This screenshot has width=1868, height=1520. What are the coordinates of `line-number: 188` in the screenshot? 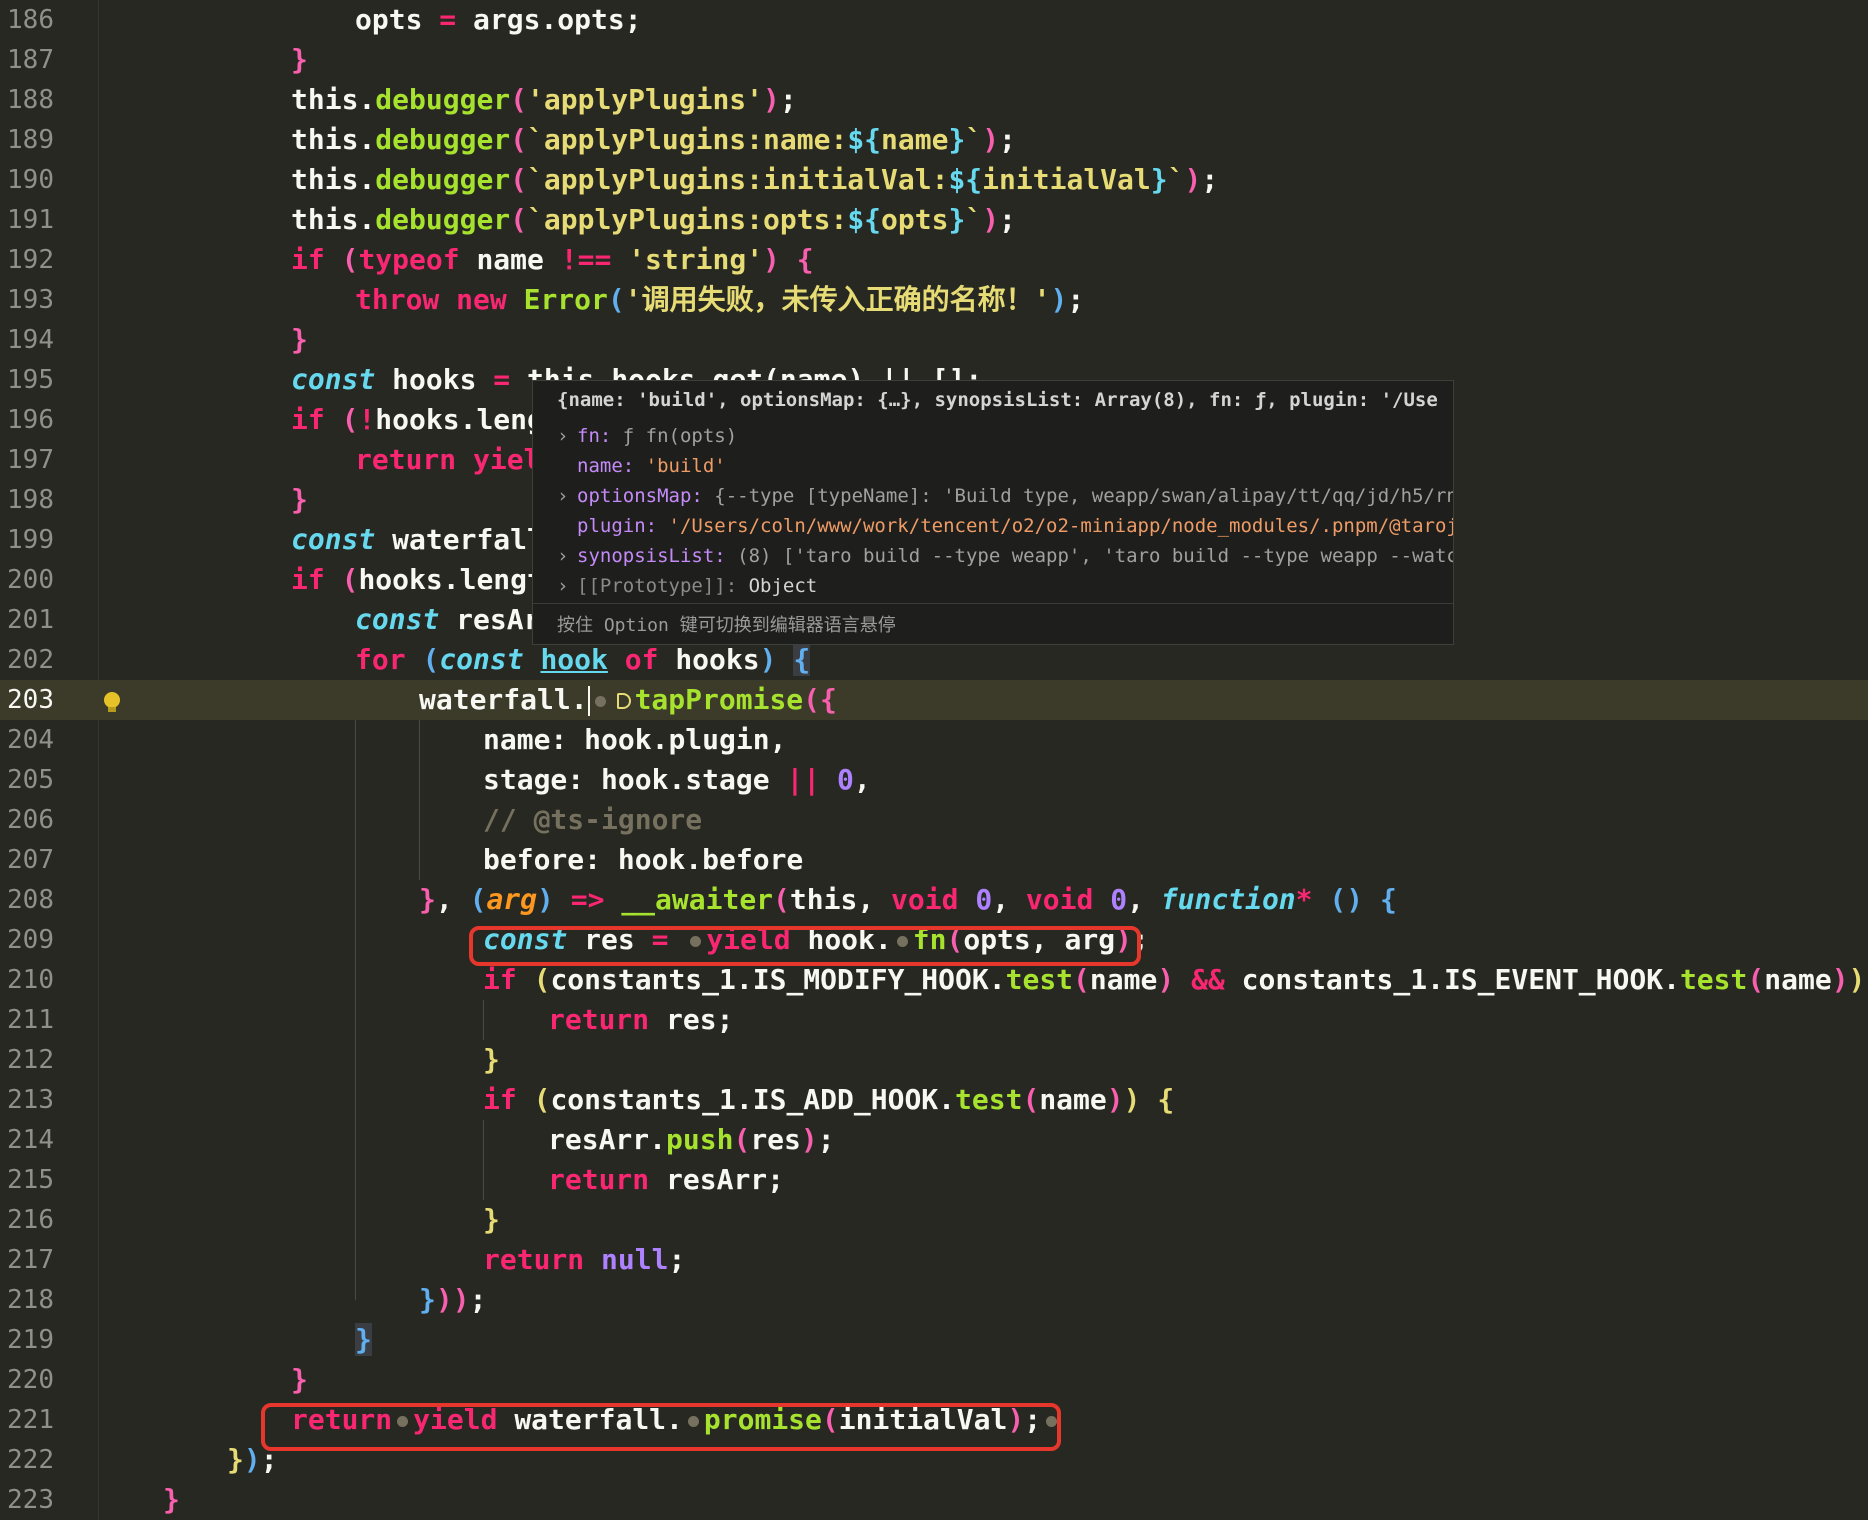 It's located at (30, 100).